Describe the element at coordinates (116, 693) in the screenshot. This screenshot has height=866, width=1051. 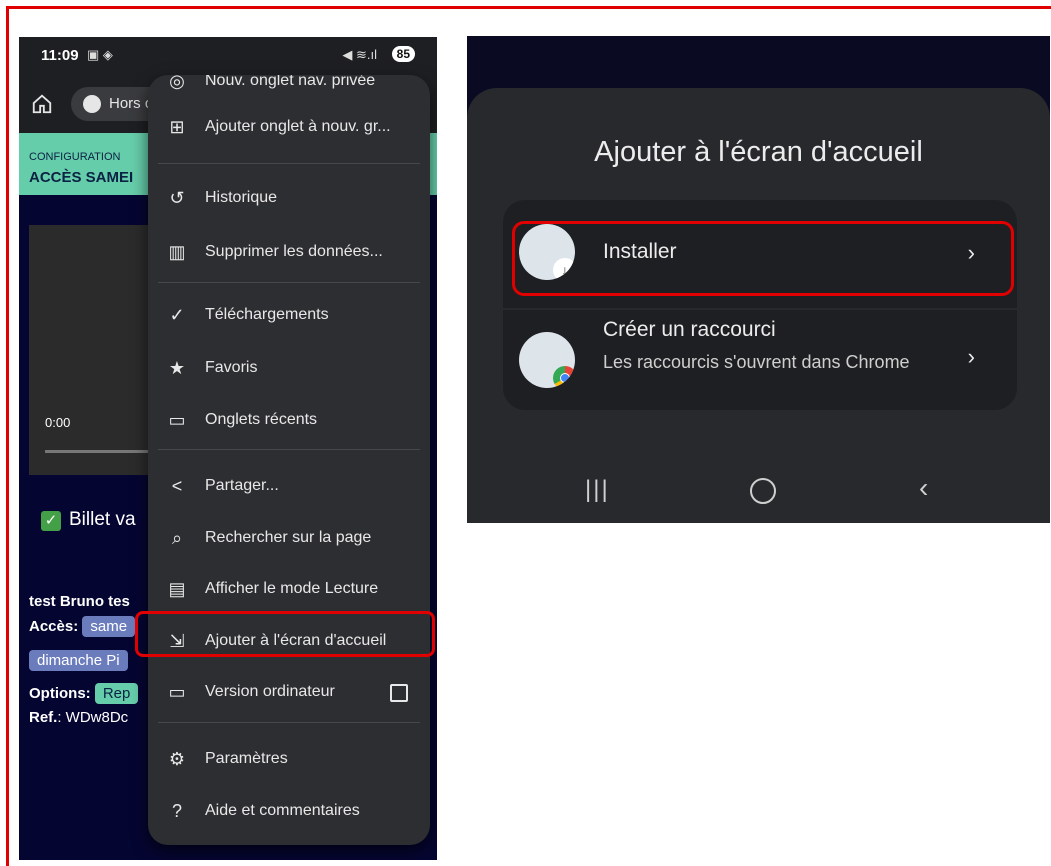
I see `options-tag: Rep` at that location.